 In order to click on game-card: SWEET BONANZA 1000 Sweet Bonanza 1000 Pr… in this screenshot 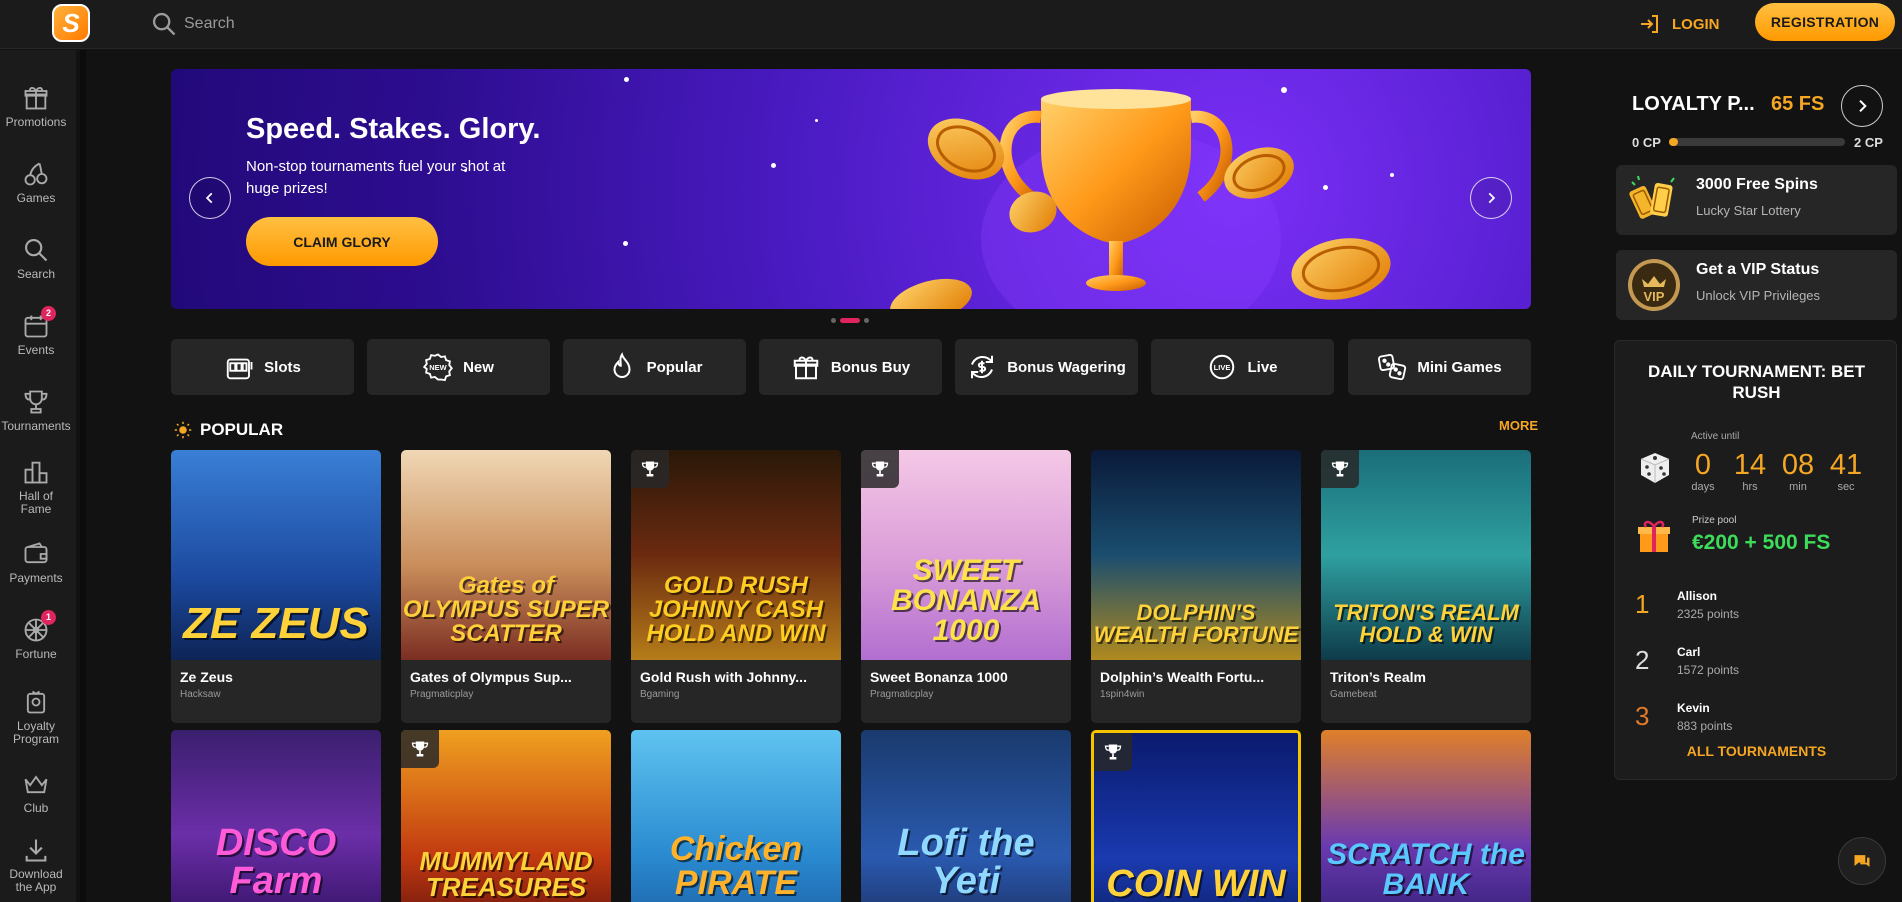, I will do `click(966, 586)`.